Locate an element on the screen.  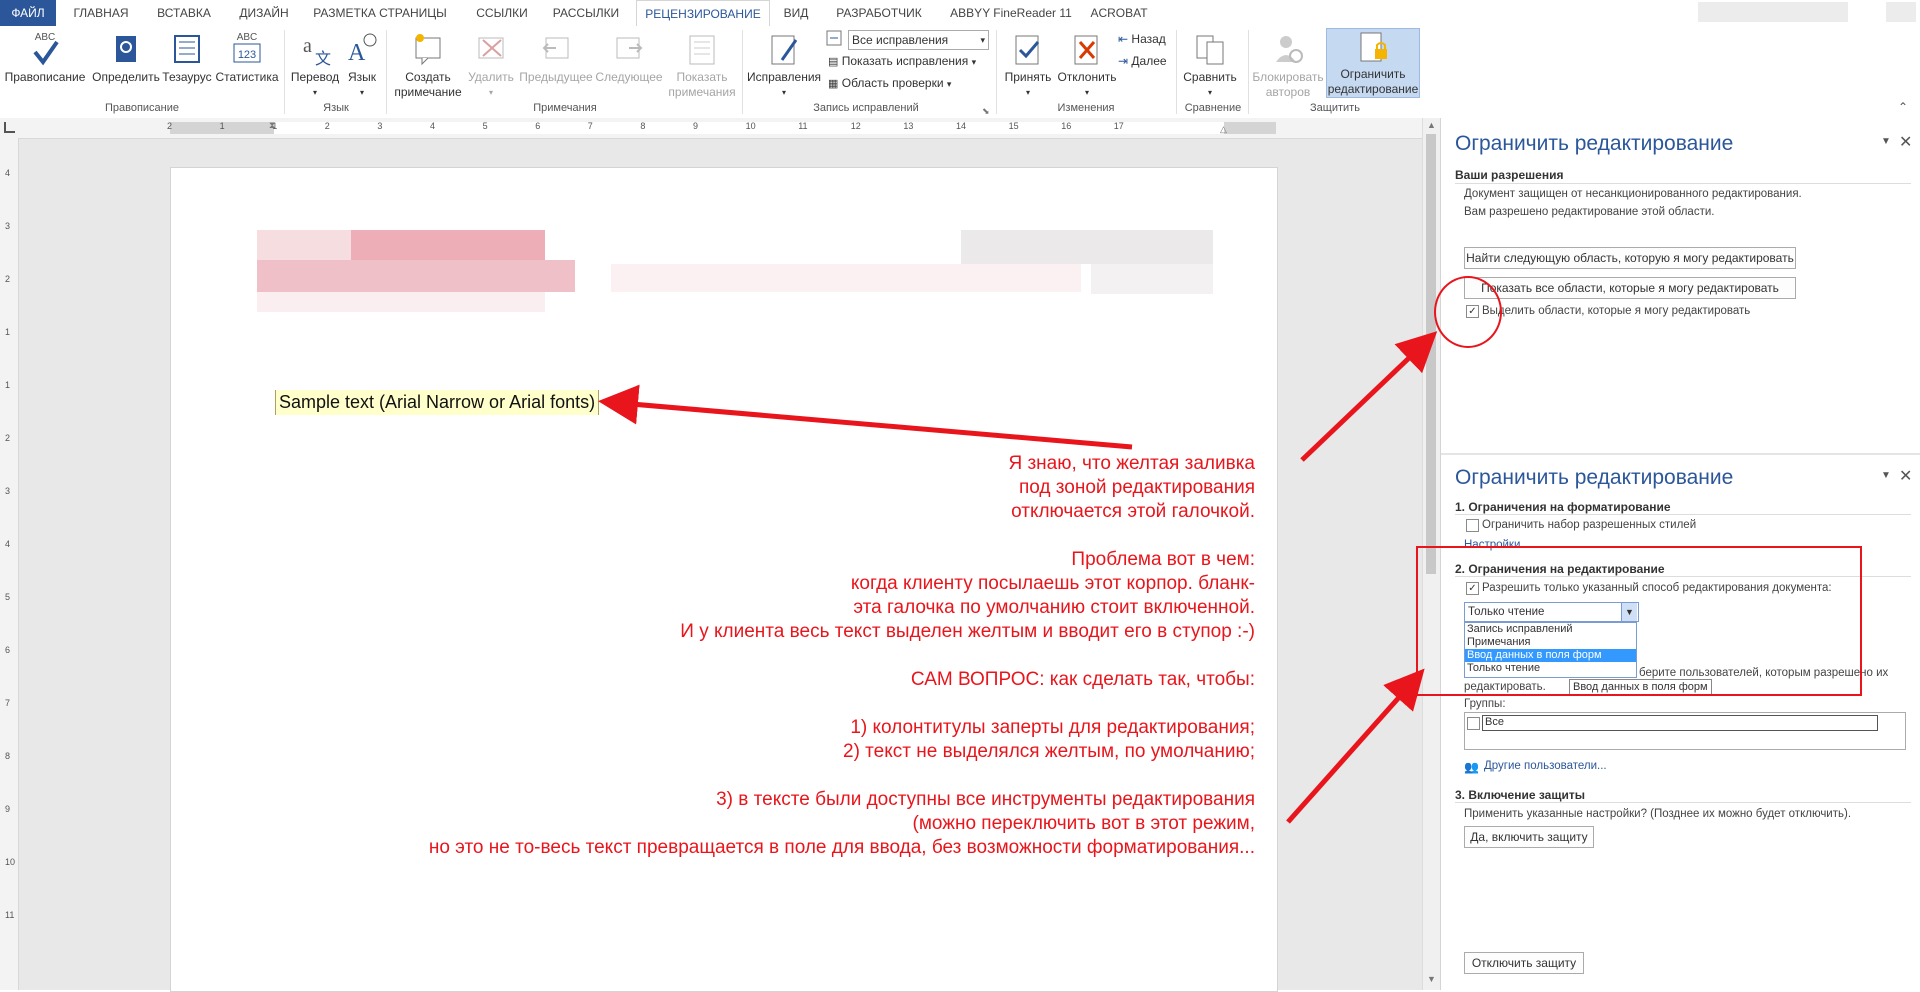
arrow-to-sample-text is located at coordinates (865, 417).